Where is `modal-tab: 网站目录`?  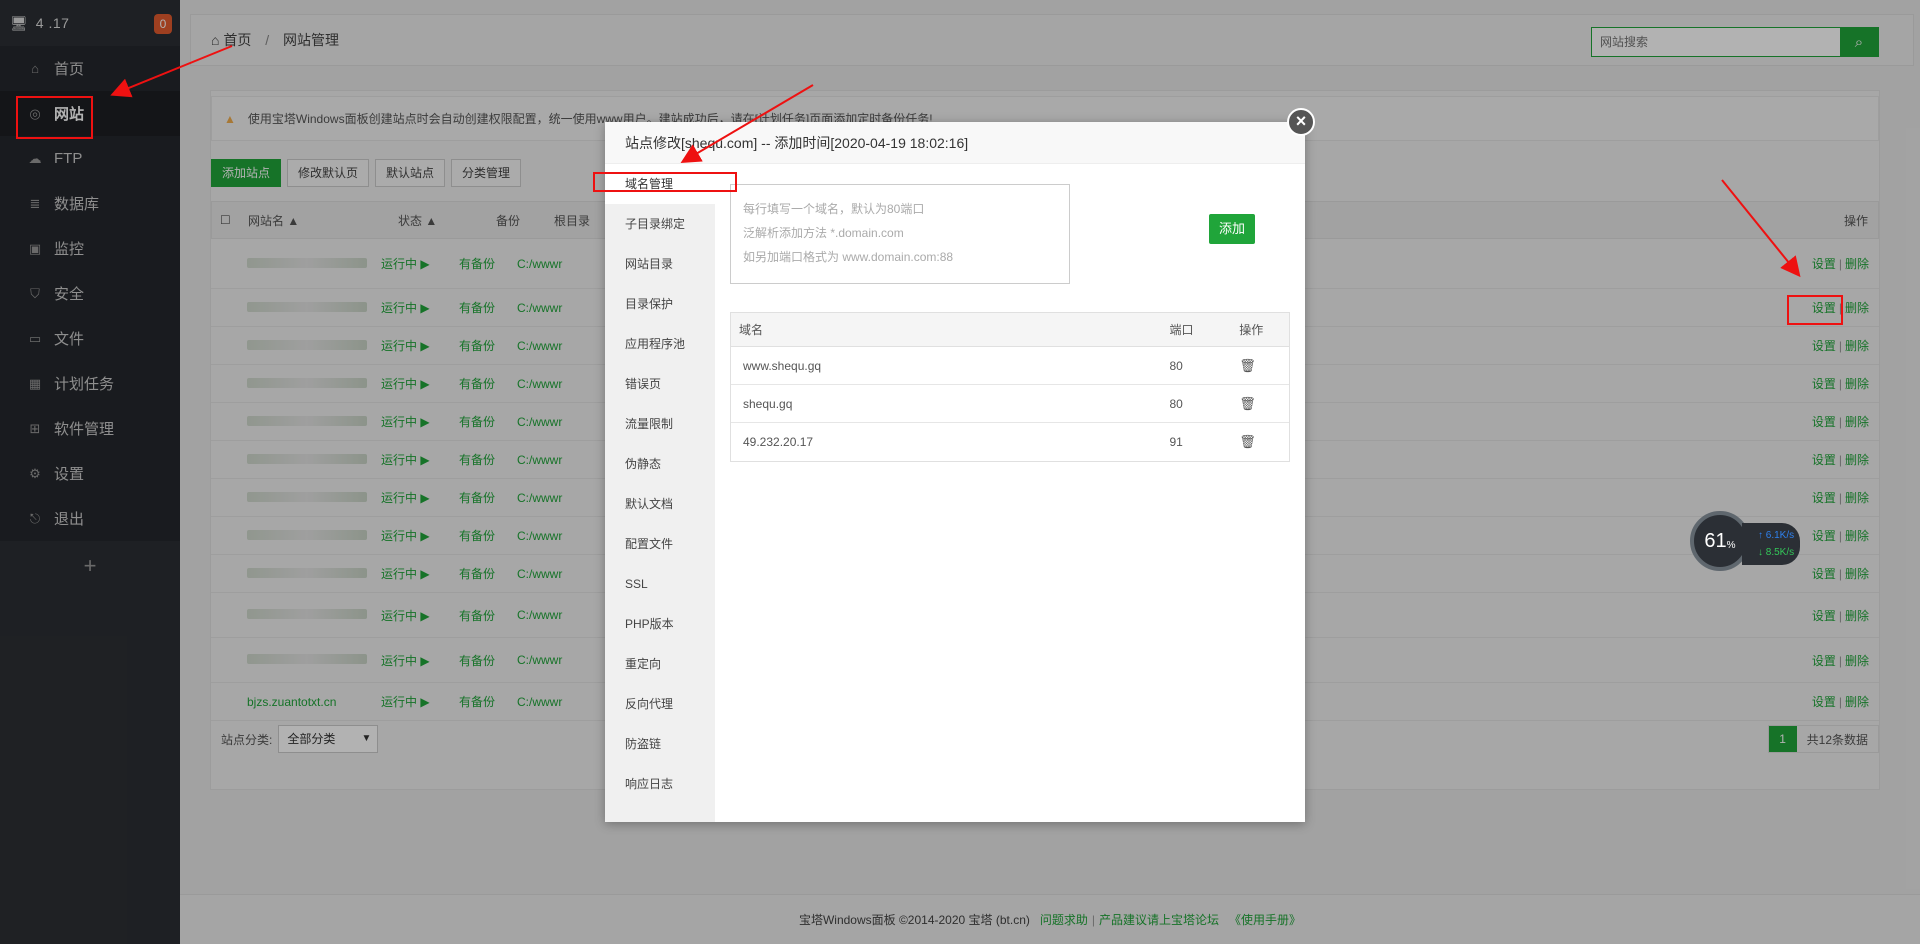
modal-tab: 网站目录 is located at coordinates (660, 264).